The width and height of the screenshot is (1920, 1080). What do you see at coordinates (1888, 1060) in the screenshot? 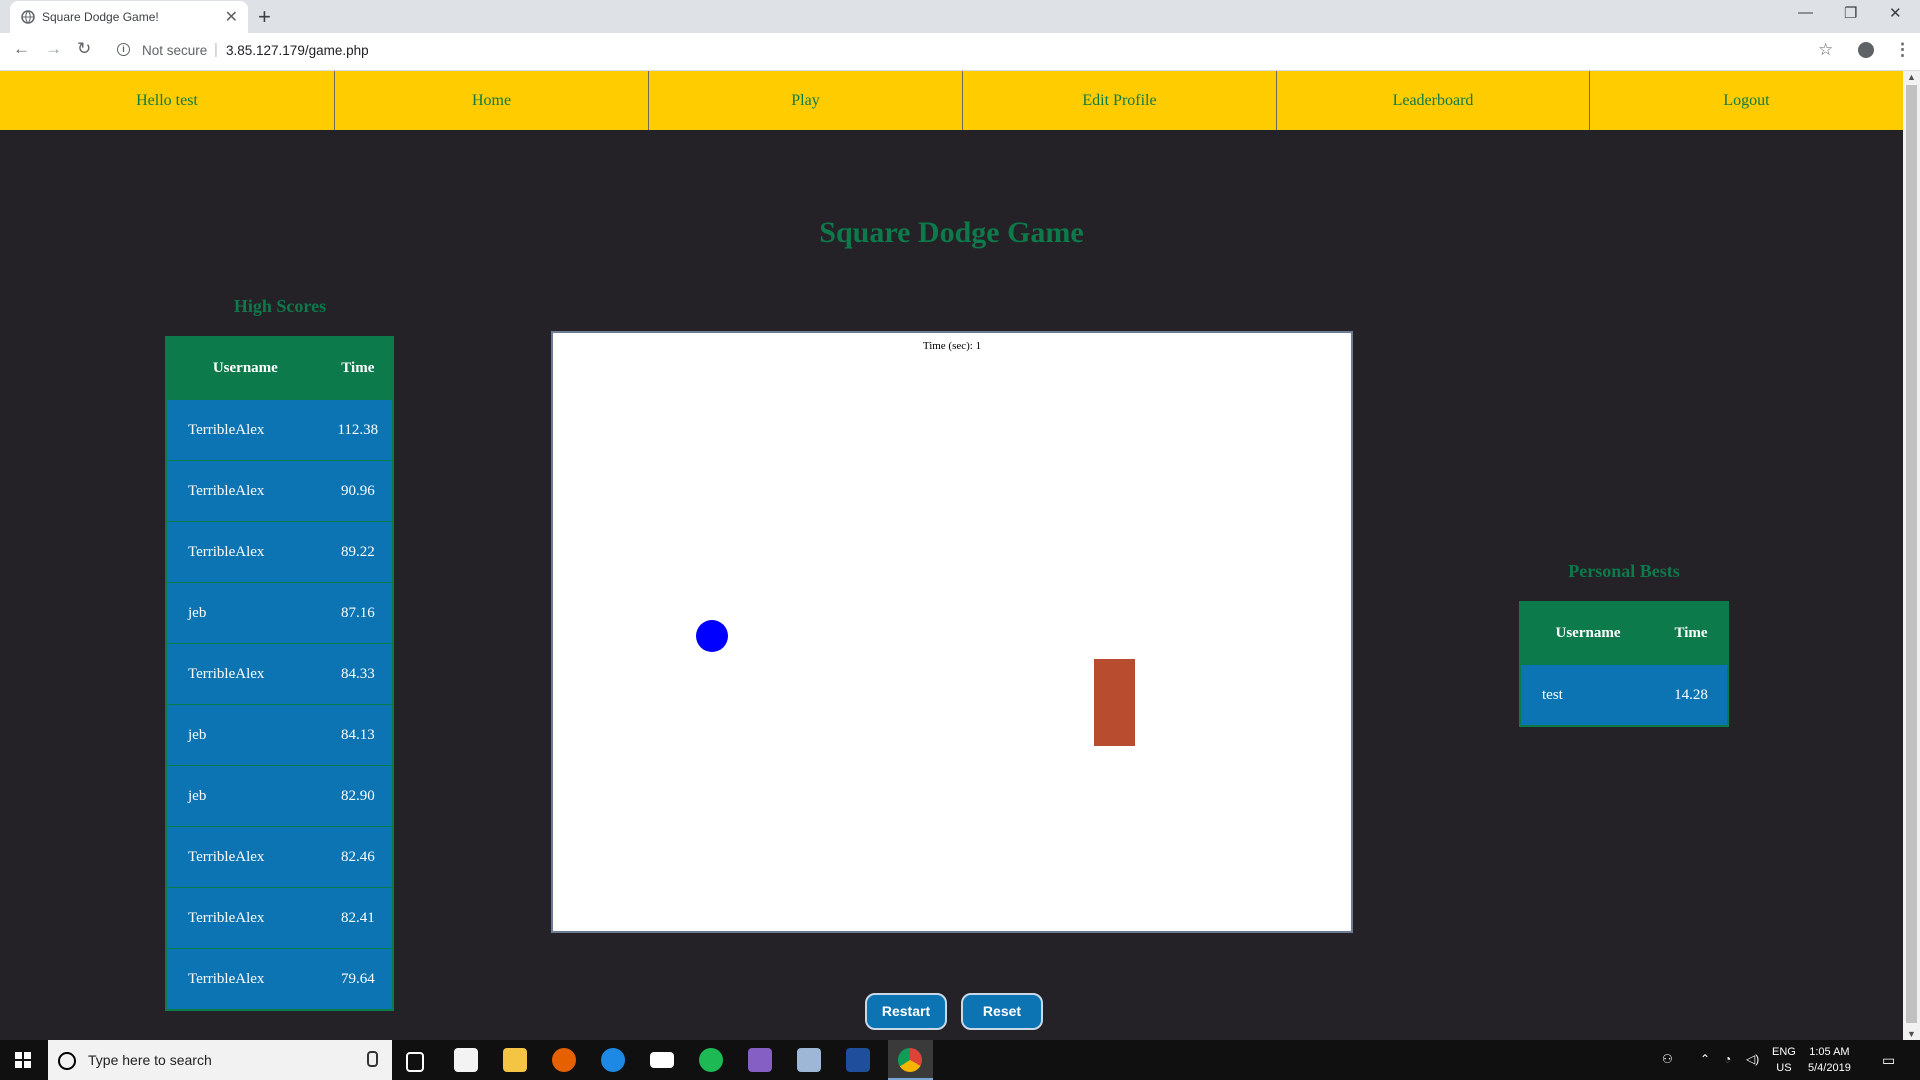
I see `notifications-icon: ▭` at bounding box center [1888, 1060].